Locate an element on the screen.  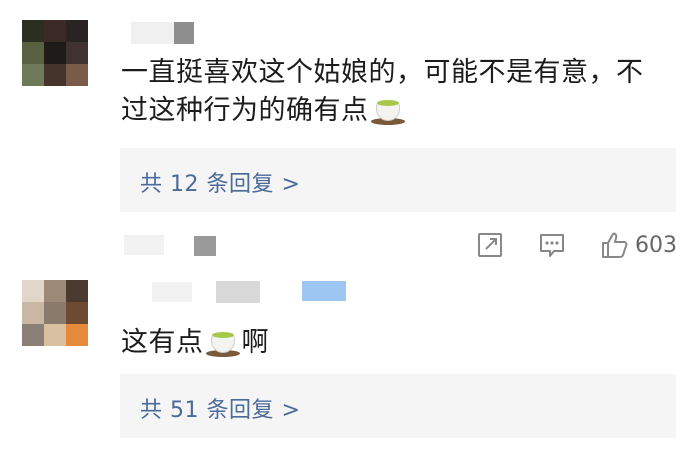
comment-text: 一直挺喜欢这个姑娘的，可能不是有意，不 过这种行为的确有点 is located at coordinates (382, 92).